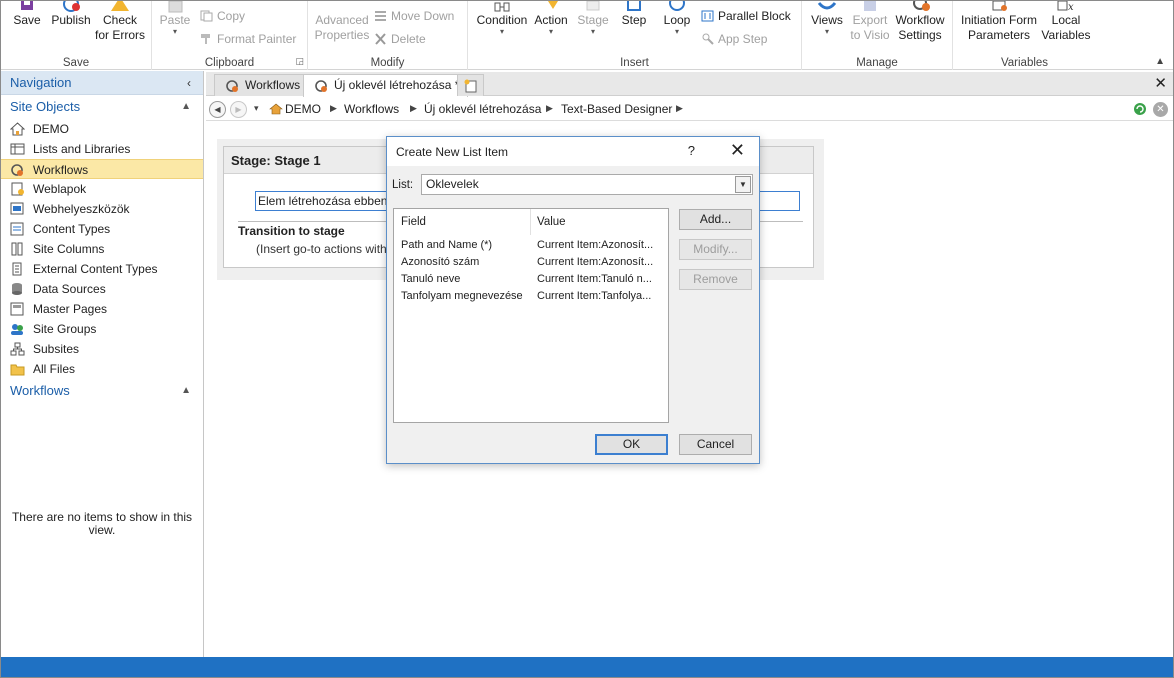 Image resolution: width=1174 pixels, height=678 pixels. Describe the element at coordinates (17, 189) in the screenshot. I see `page-icon` at that location.